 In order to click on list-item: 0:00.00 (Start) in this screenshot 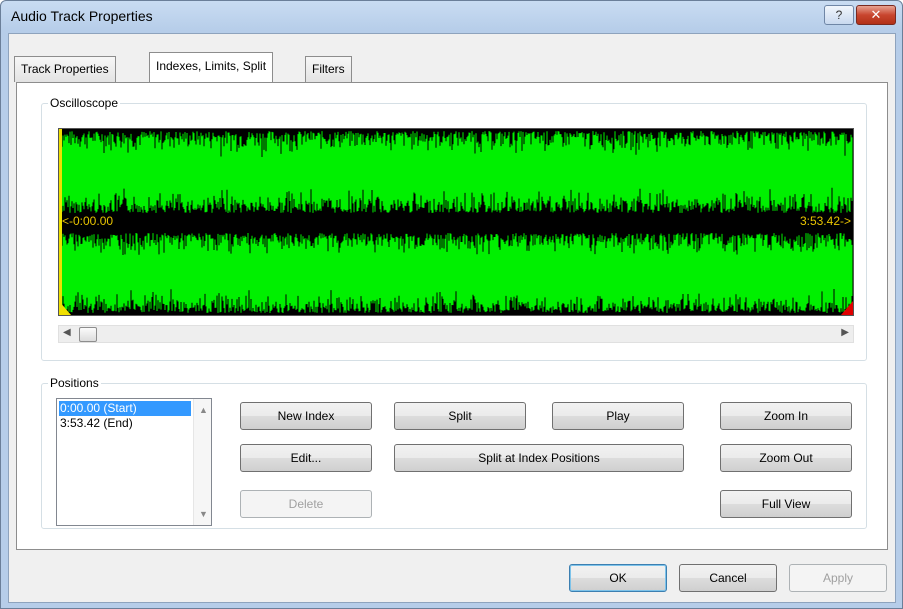, I will do `click(125, 408)`.